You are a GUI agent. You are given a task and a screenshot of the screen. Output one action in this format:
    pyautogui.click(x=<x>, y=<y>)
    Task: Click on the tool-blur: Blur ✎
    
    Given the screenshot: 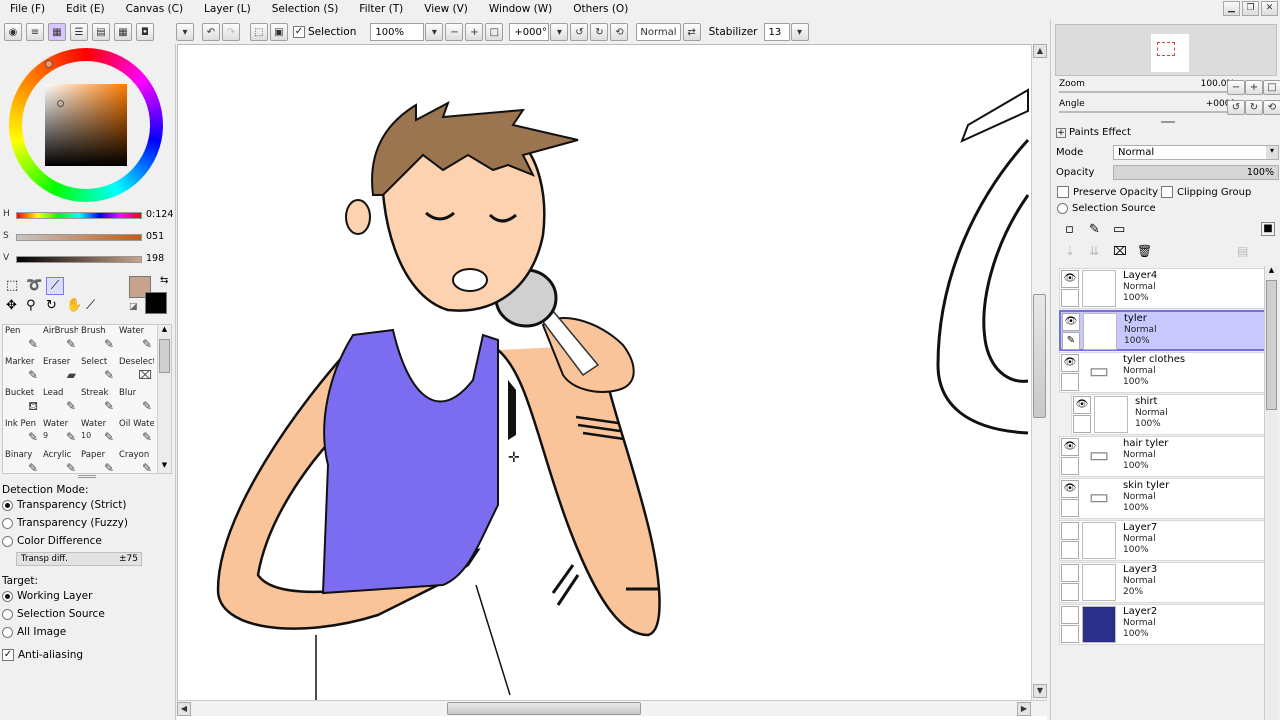 What is the action you would take?
    pyautogui.click(x=136, y=403)
    